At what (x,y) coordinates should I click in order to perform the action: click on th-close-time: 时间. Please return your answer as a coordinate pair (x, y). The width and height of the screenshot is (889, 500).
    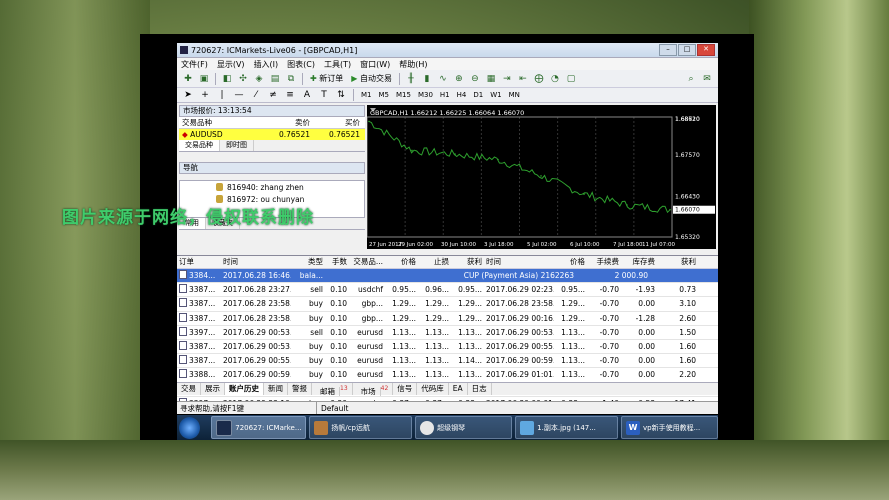
    Looking at the image, I should click on (519, 262).